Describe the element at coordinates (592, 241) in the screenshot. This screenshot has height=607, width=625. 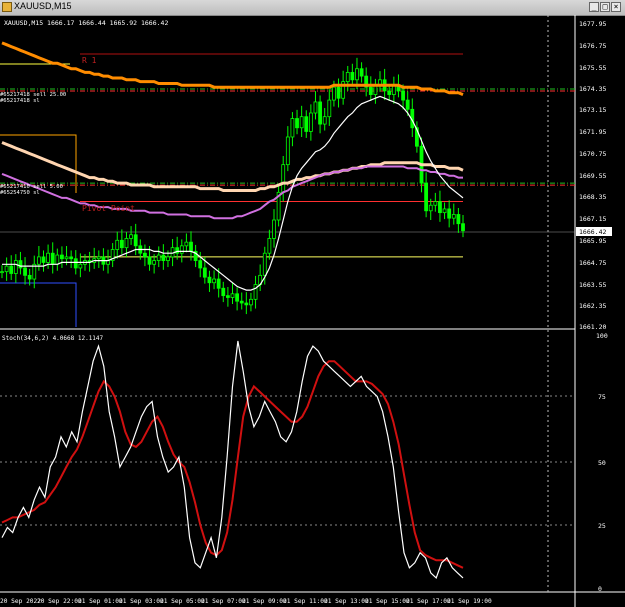
I see `price-axis-label: 1665.95` at that location.